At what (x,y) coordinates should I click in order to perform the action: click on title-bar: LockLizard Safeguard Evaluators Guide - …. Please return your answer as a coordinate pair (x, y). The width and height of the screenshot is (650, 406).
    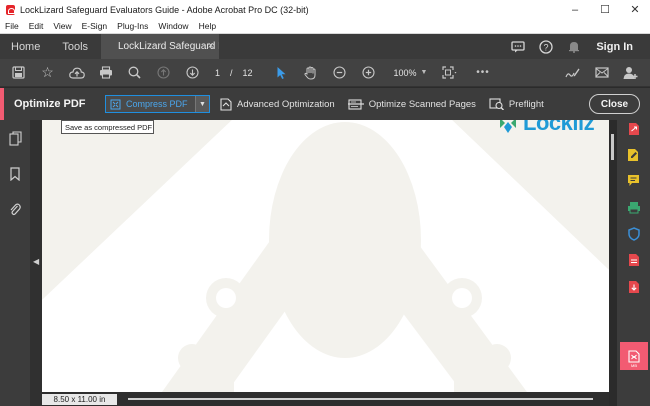
    Looking at the image, I should click on (325, 9).